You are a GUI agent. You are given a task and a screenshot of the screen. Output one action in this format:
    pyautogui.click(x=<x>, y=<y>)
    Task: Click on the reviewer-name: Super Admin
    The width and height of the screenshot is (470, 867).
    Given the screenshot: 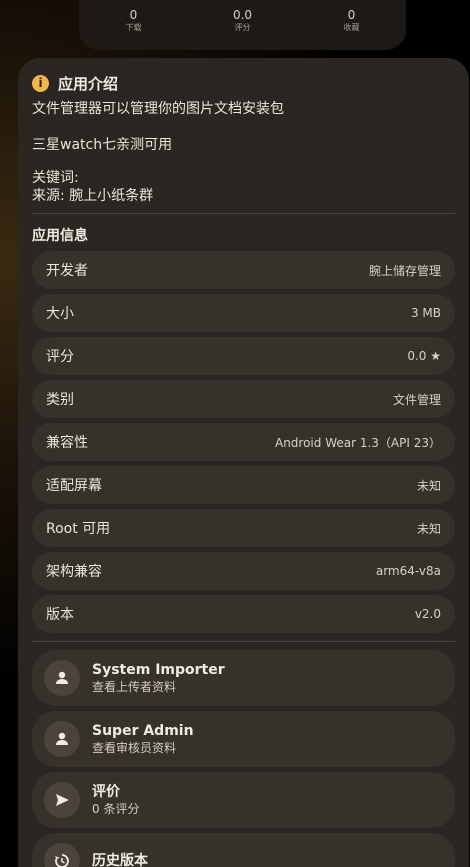 What is the action you would take?
    pyautogui.click(x=143, y=731)
    